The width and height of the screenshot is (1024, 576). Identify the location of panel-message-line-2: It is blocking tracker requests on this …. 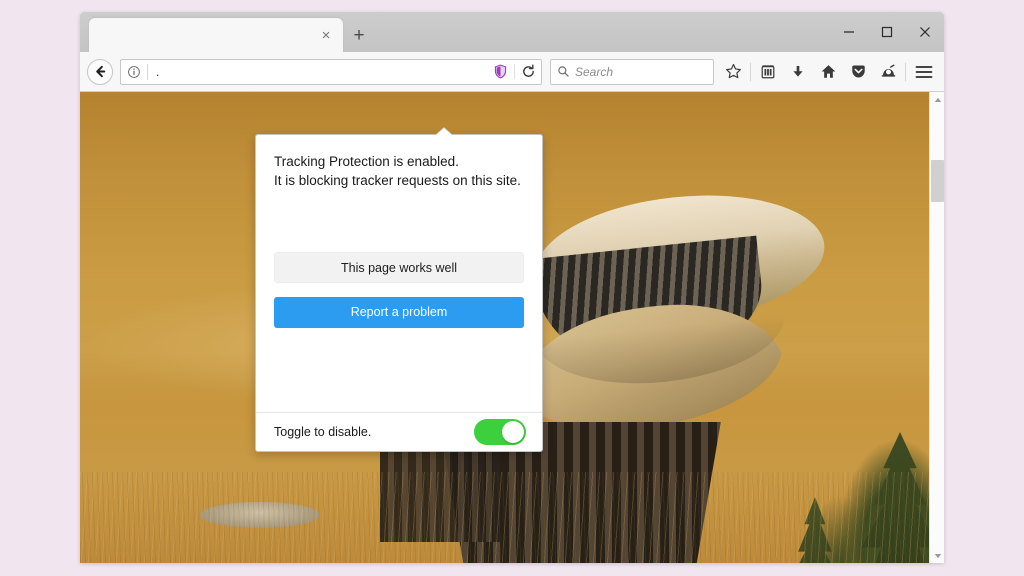
(397, 180).